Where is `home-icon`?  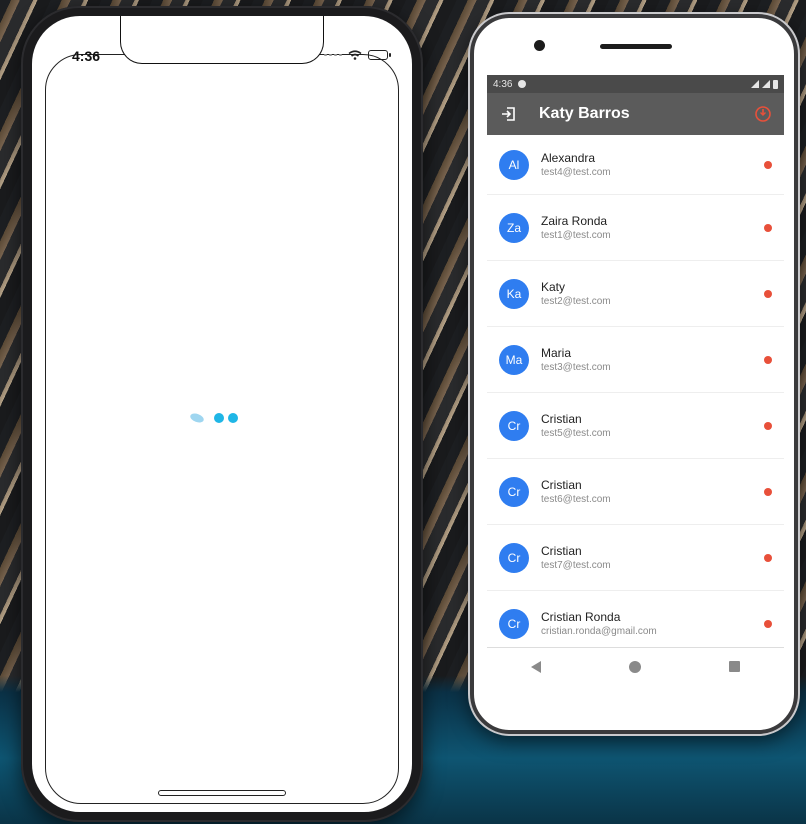 home-icon is located at coordinates (635, 666).